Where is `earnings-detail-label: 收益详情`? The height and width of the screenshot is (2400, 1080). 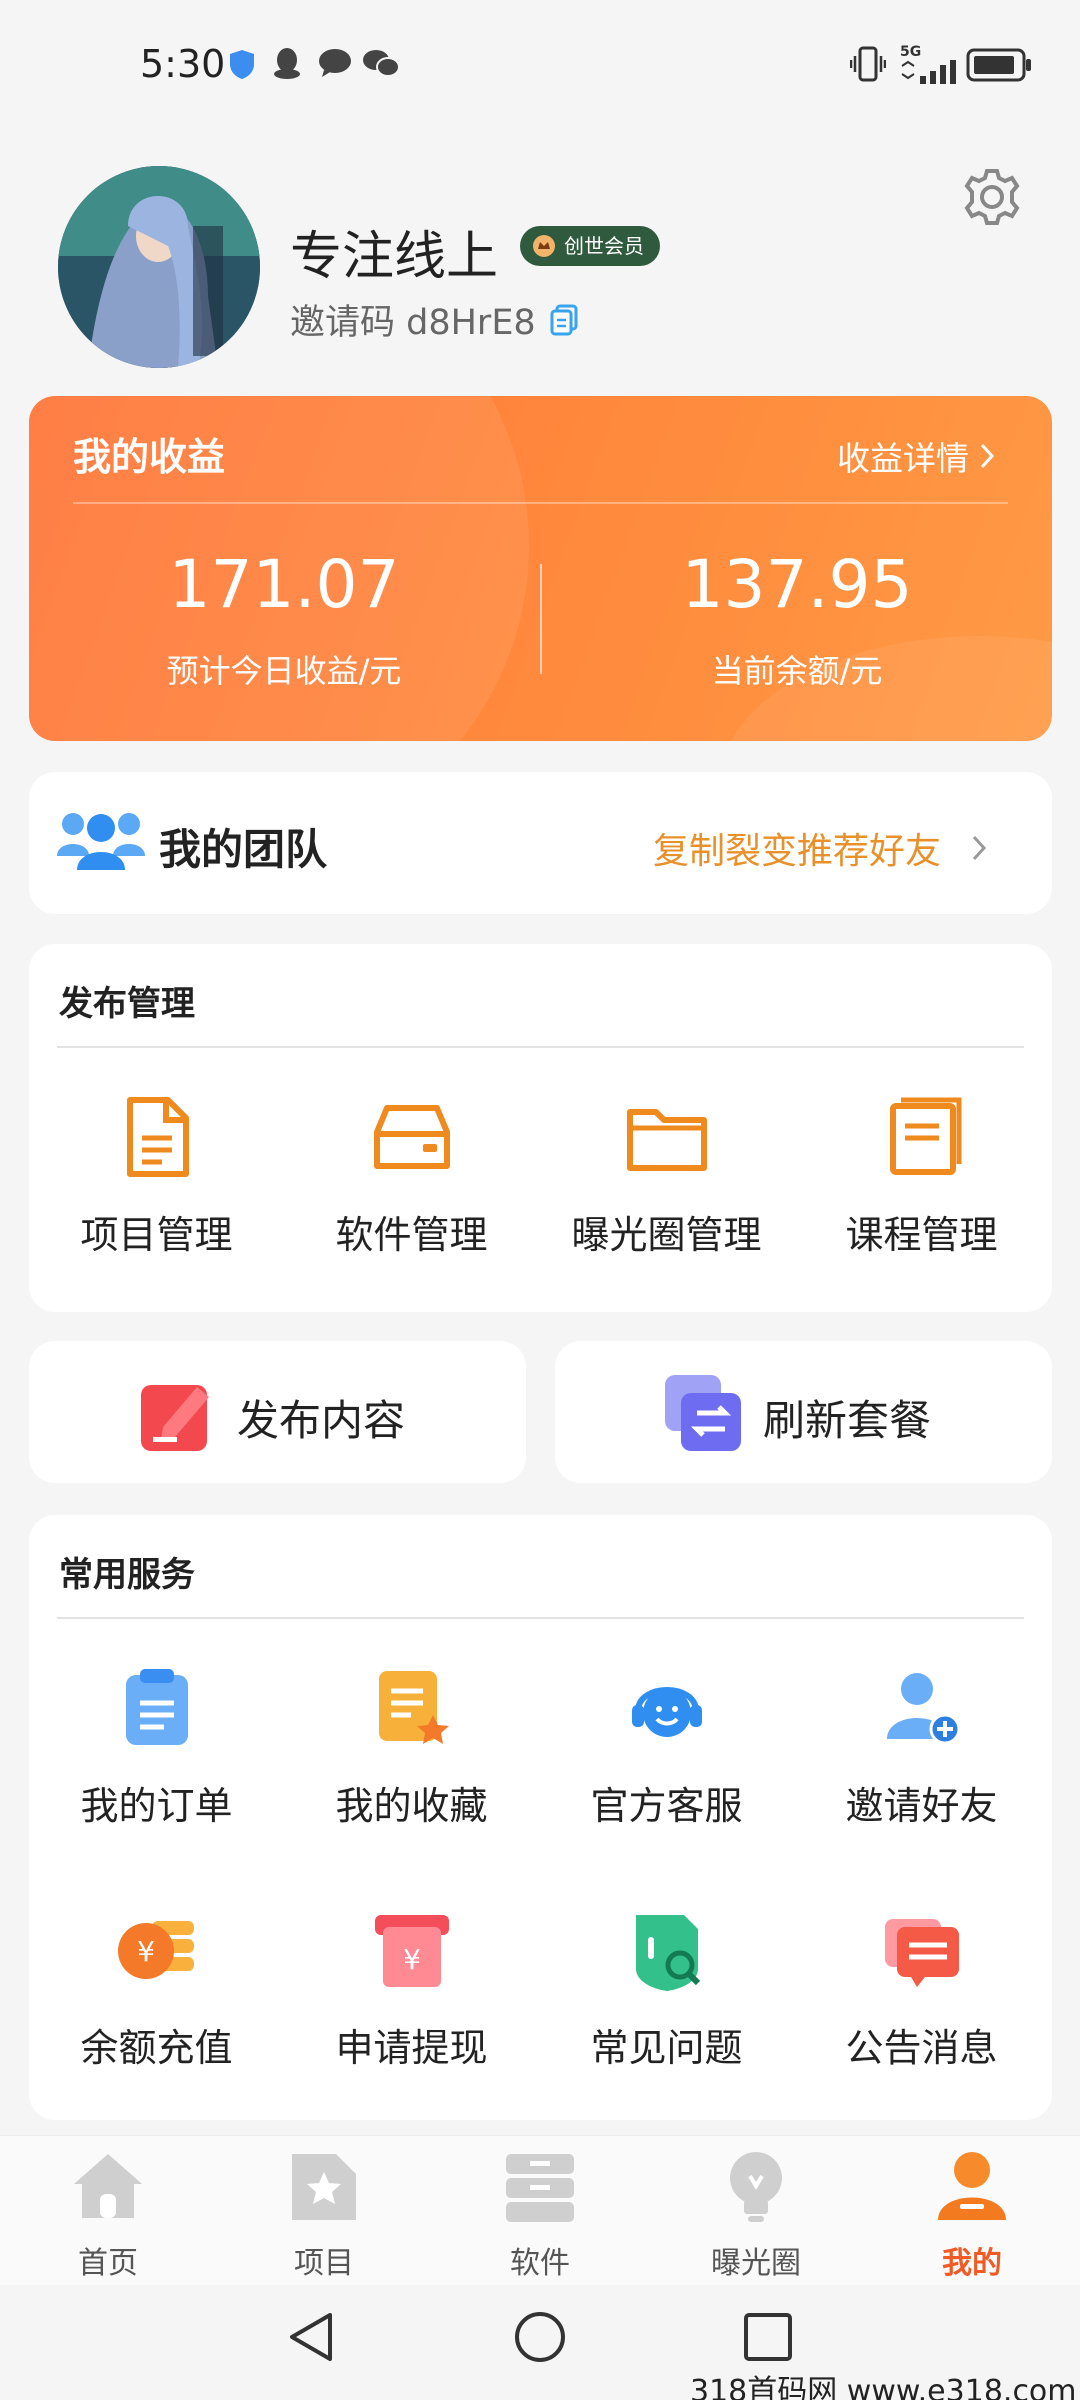
earnings-detail-label: 收益详情 is located at coordinates (903, 458).